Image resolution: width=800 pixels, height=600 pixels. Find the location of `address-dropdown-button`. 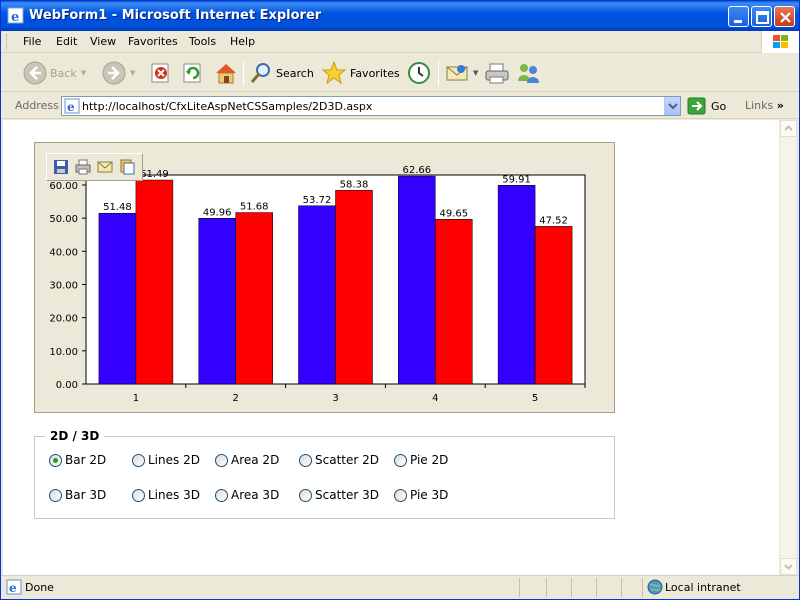

address-dropdown-button is located at coordinates (672, 106).